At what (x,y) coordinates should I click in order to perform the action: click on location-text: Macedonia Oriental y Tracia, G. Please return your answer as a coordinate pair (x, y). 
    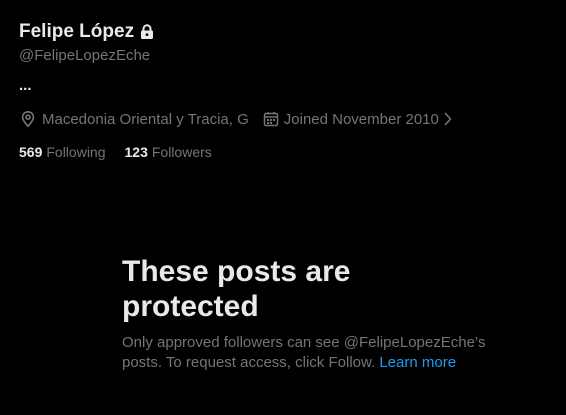
    Looking at the image, I should click on (145, 119).